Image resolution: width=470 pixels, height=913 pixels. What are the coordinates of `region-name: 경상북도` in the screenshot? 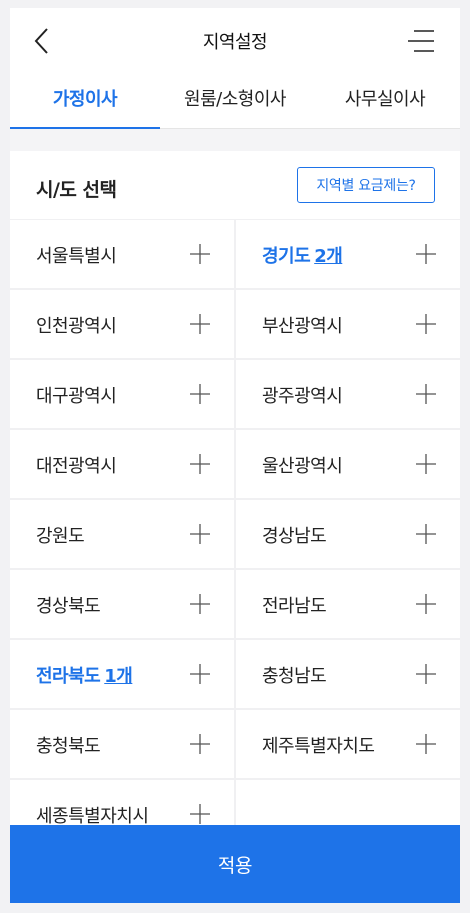 It's located at (68, 606).